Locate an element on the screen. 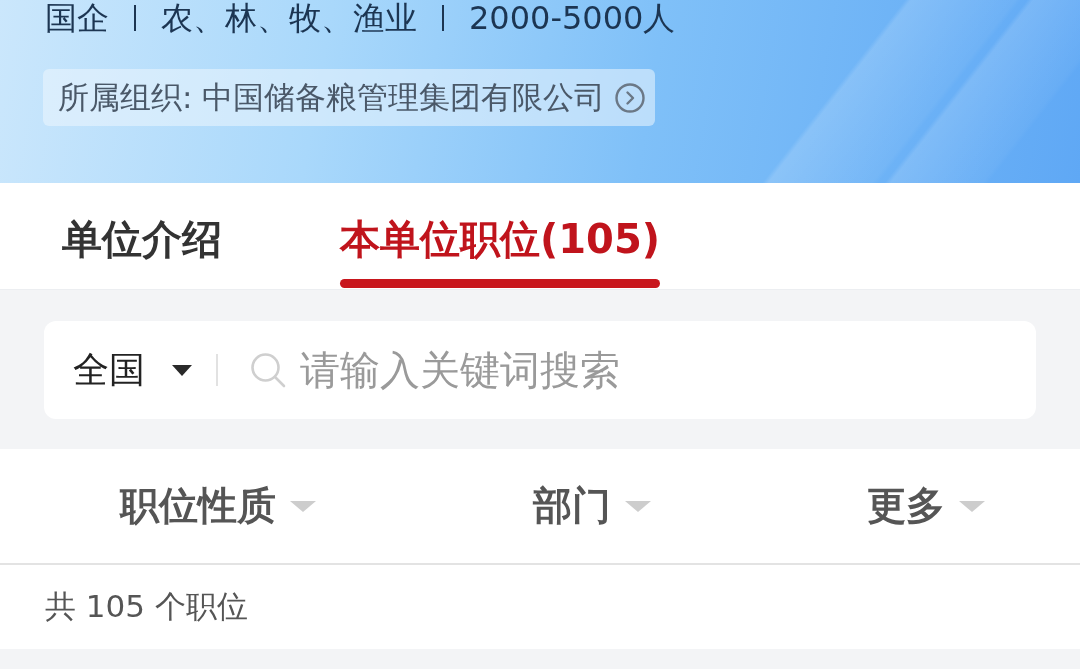 This screenshot has width=1080, height=669. tab: 本单位职位(105) is located at coordinates (500, 251).